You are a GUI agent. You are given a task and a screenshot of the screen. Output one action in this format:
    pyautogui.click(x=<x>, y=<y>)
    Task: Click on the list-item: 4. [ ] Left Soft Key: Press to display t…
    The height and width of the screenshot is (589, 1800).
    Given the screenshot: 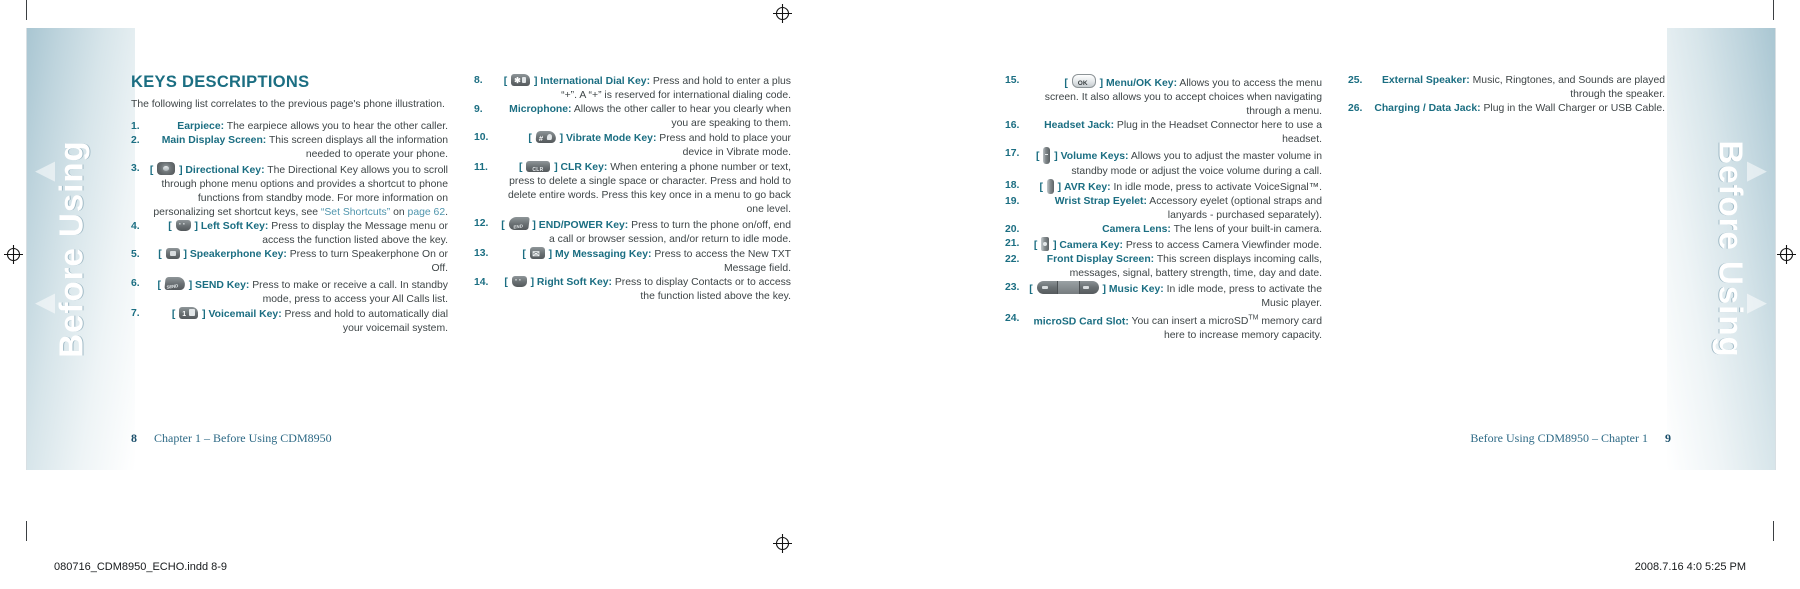 What is the action you would take?
    pyautogui.click(x=289, y=232)
    